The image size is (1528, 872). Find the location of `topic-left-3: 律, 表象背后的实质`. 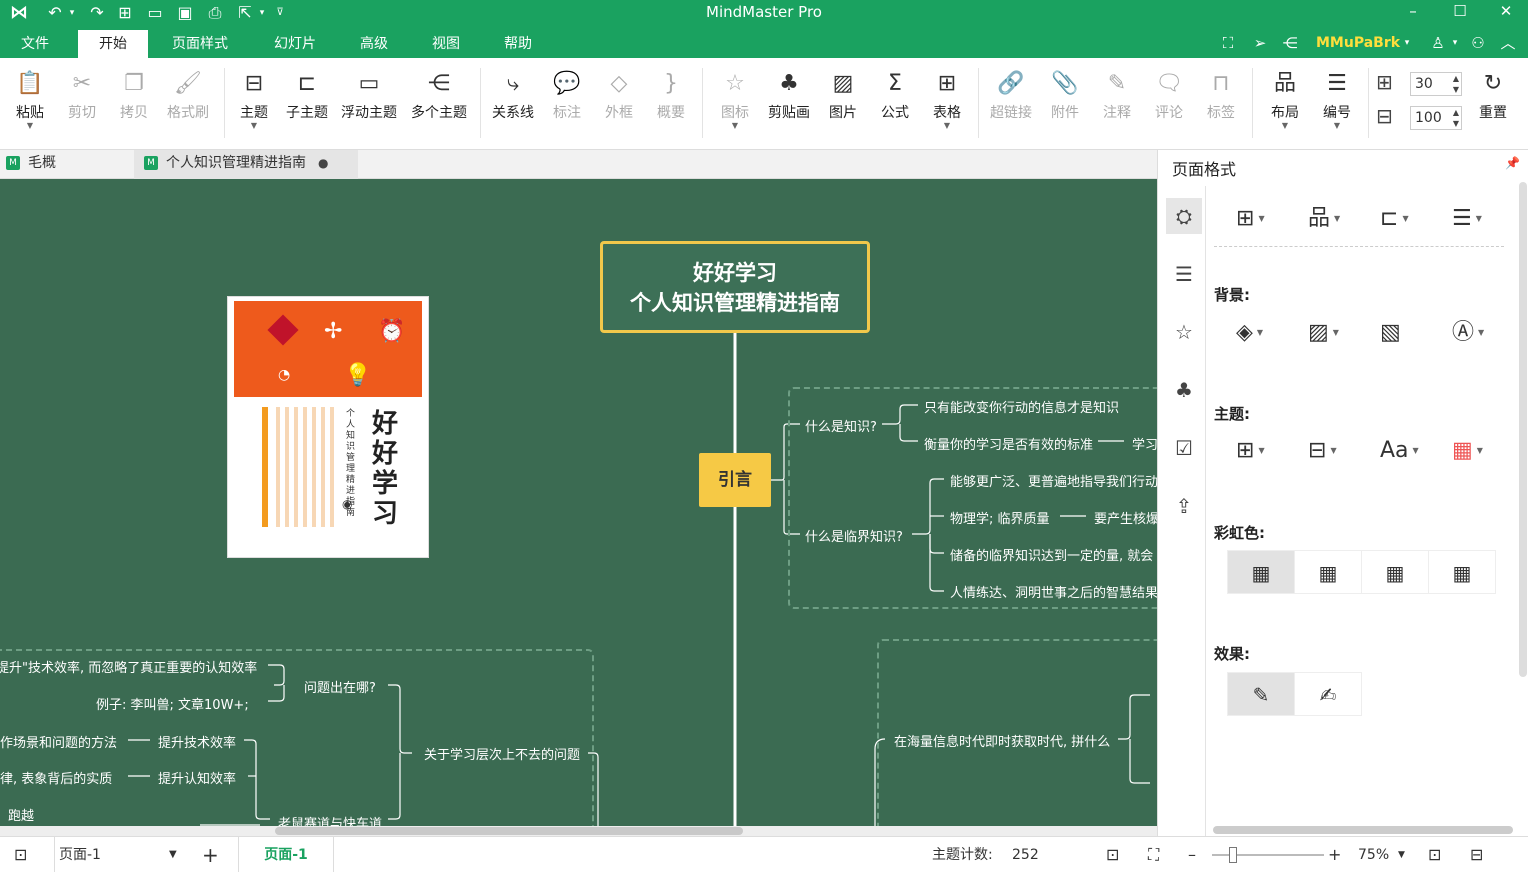

topic-left-3: 律, 表象背后的实质 is located at coordinates (56, 777).